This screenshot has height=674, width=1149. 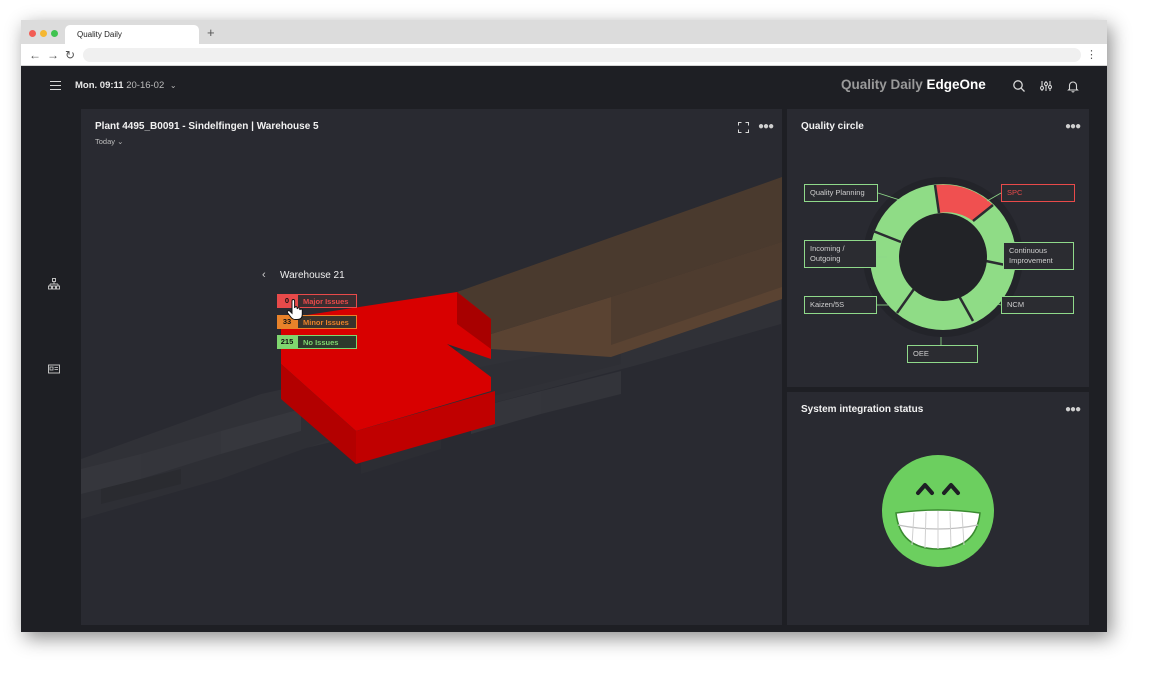 I want to click on incoming-outgoing-label: Incoming / Outgoing, so click(x=840, y=254).